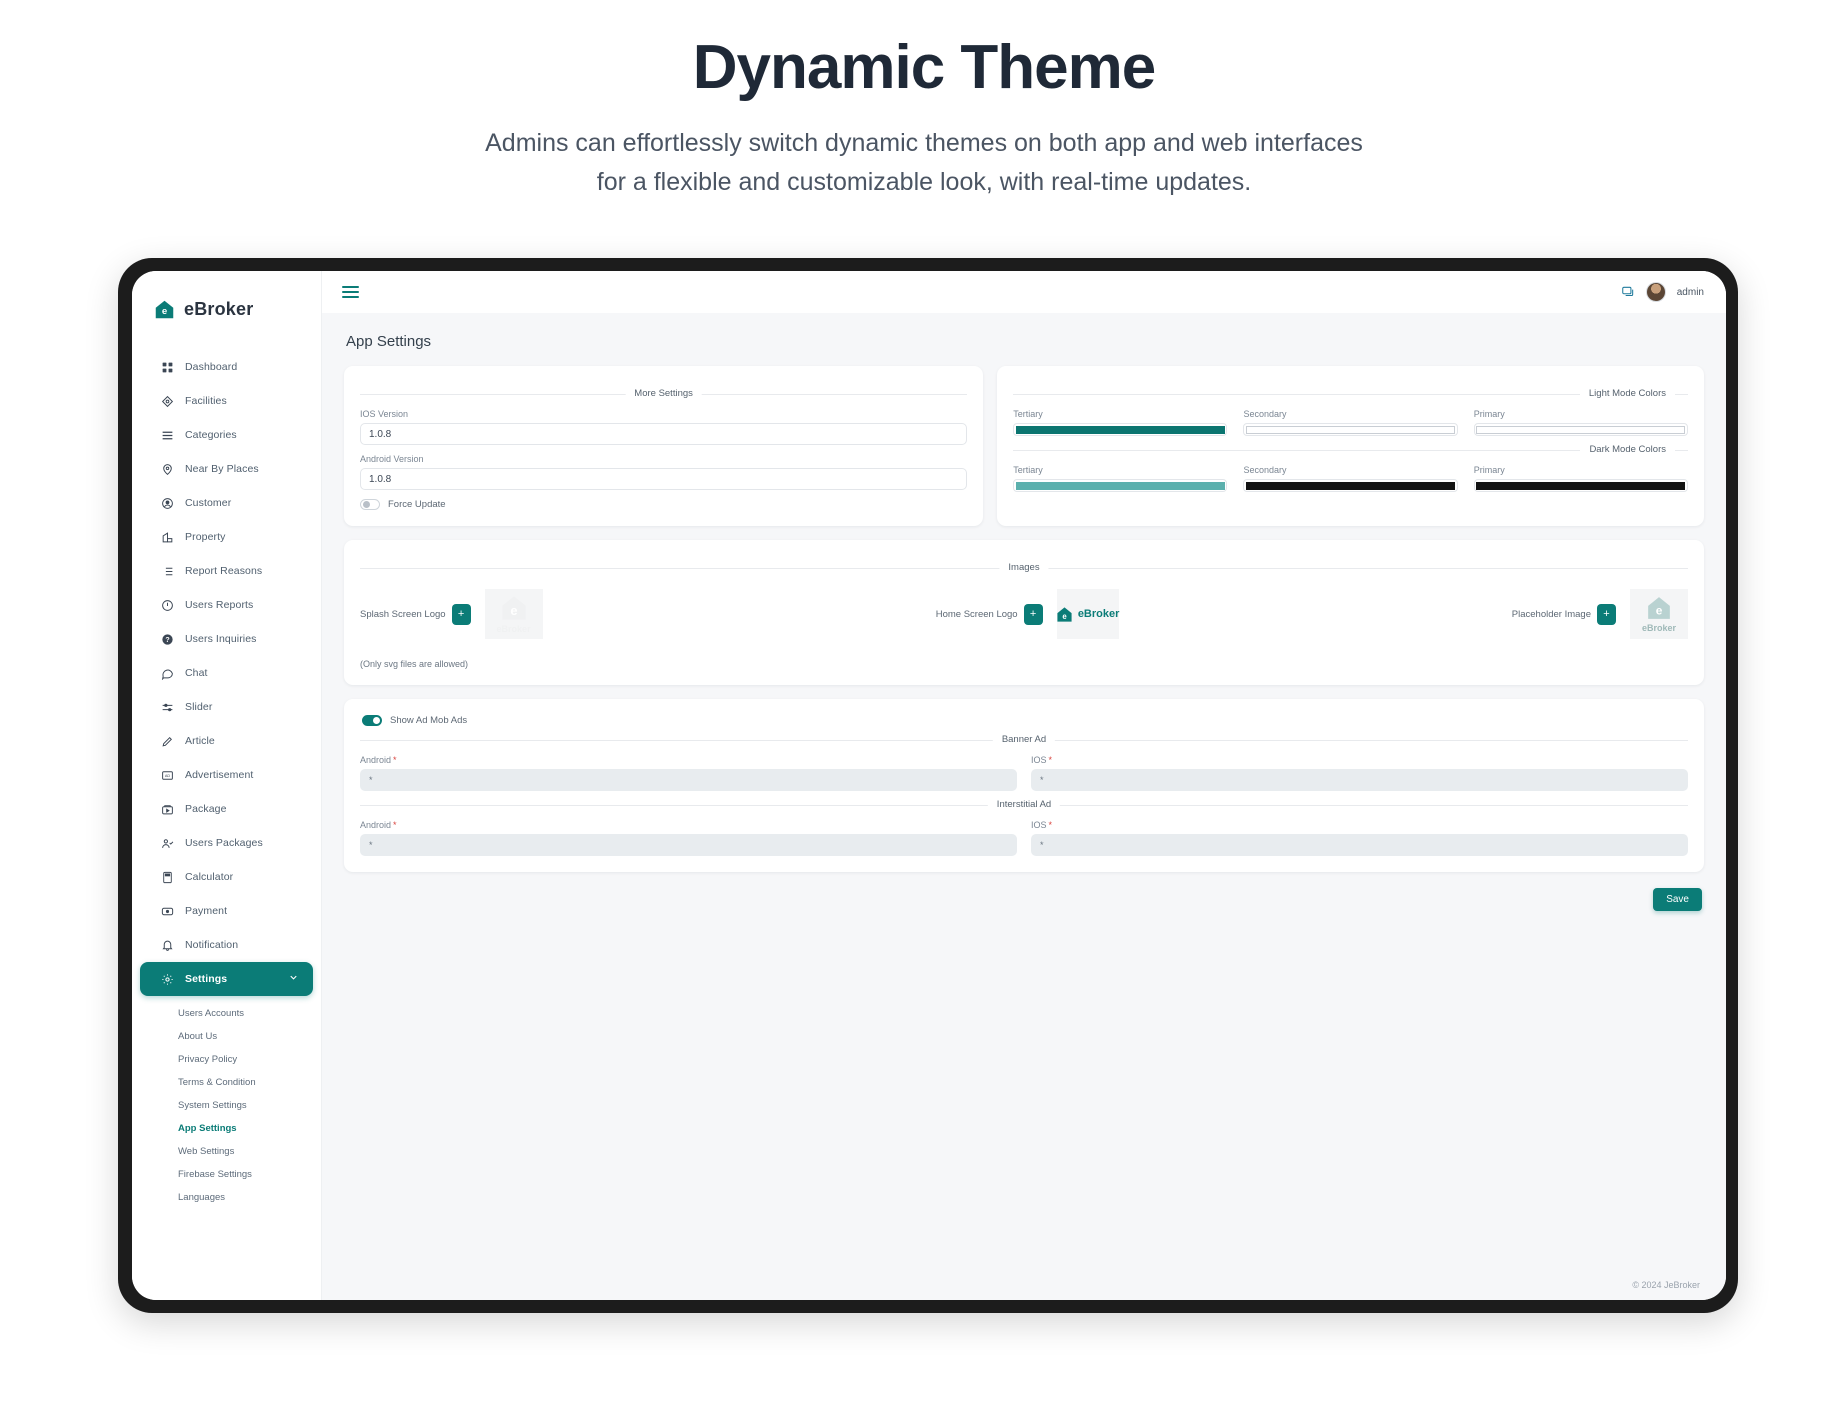 The width and height of the screenshot is (1848, 1408). I want to click on show-admob-row: Show Ad Mob Ads, so click(1025, 720).